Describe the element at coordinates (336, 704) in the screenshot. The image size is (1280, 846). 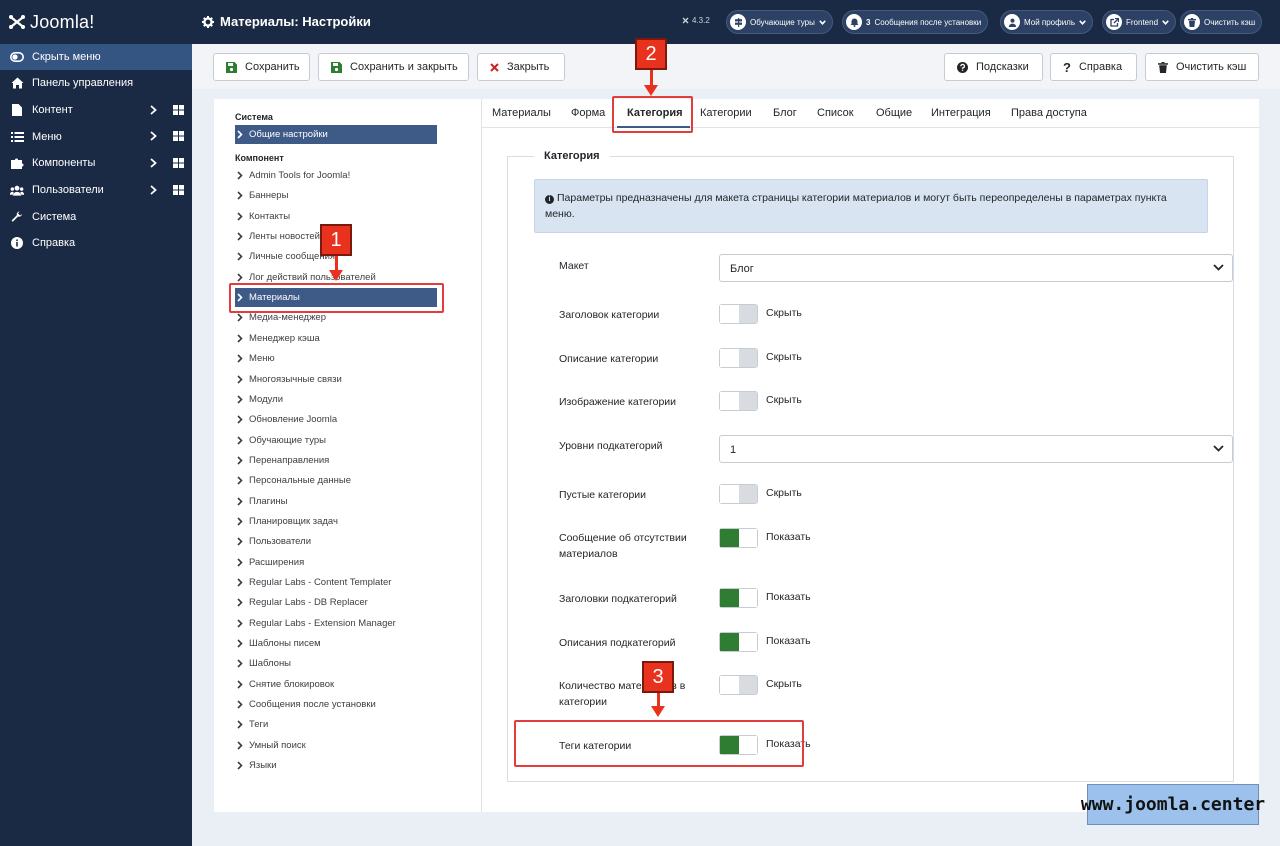
I see `component-item: Сообщения после установки` at that location.